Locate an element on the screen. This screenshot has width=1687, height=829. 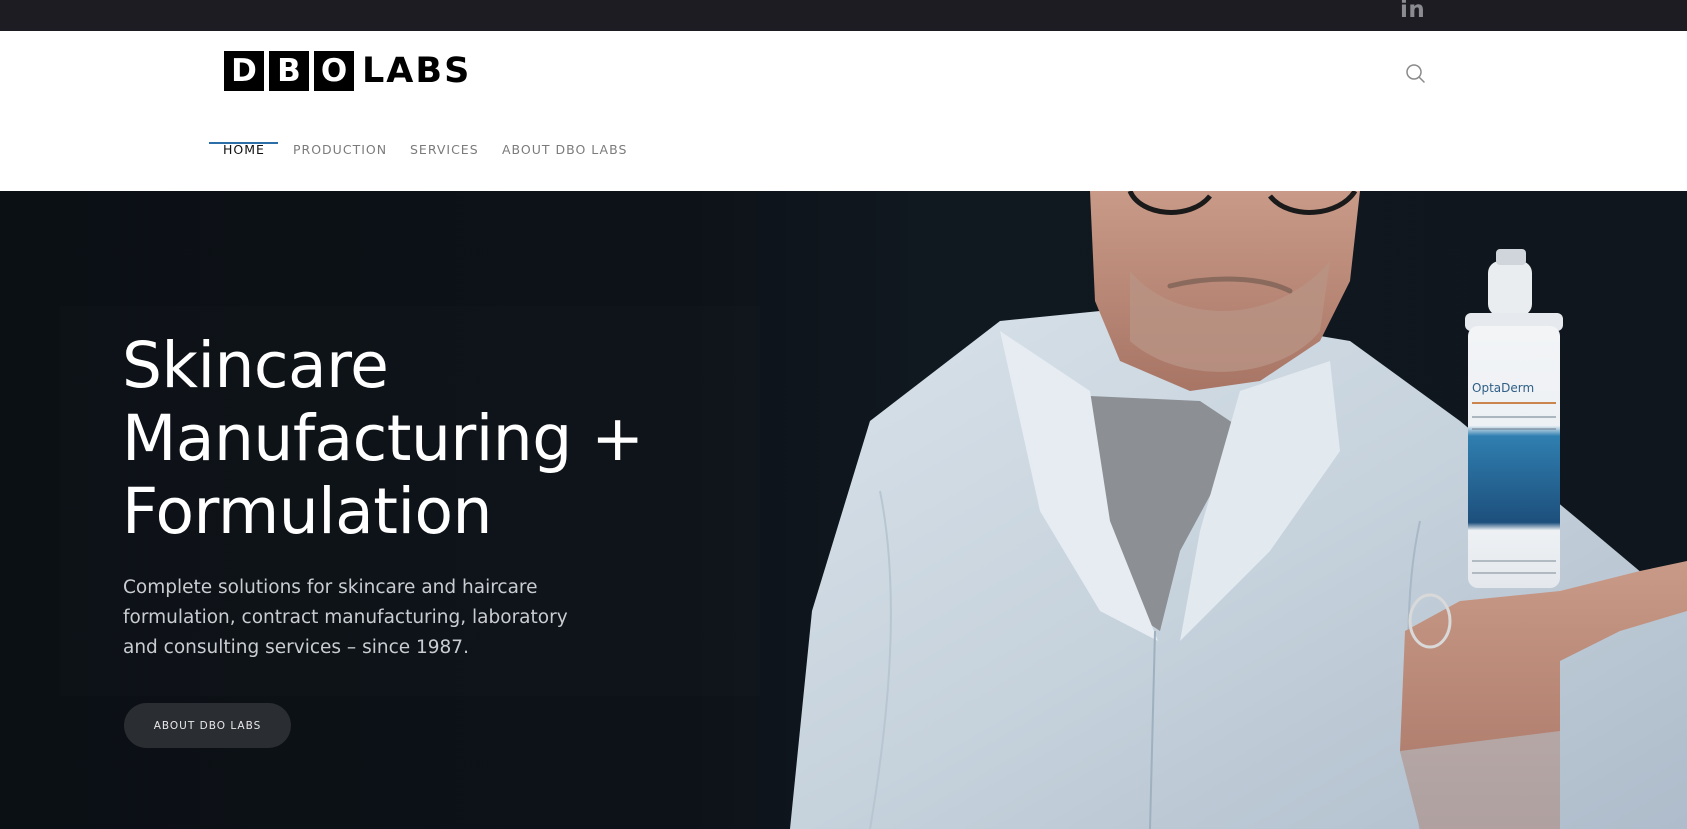
linkedin-icon: in is located at coordinates (1413, 11).